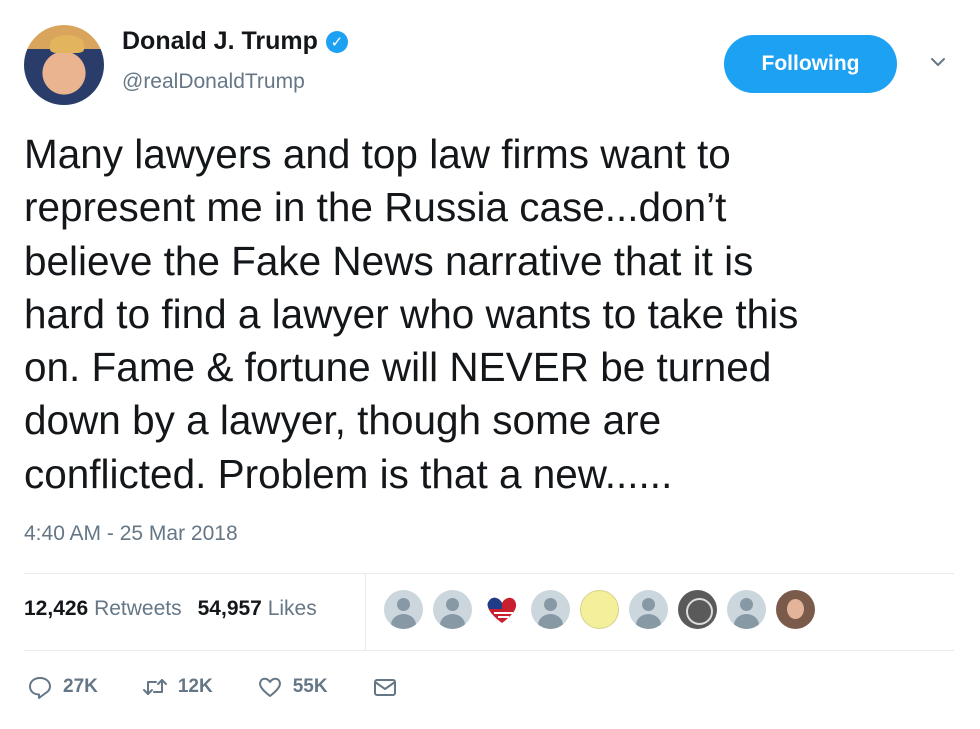  I want to click on heart-flag-icon, so click(501, 610).